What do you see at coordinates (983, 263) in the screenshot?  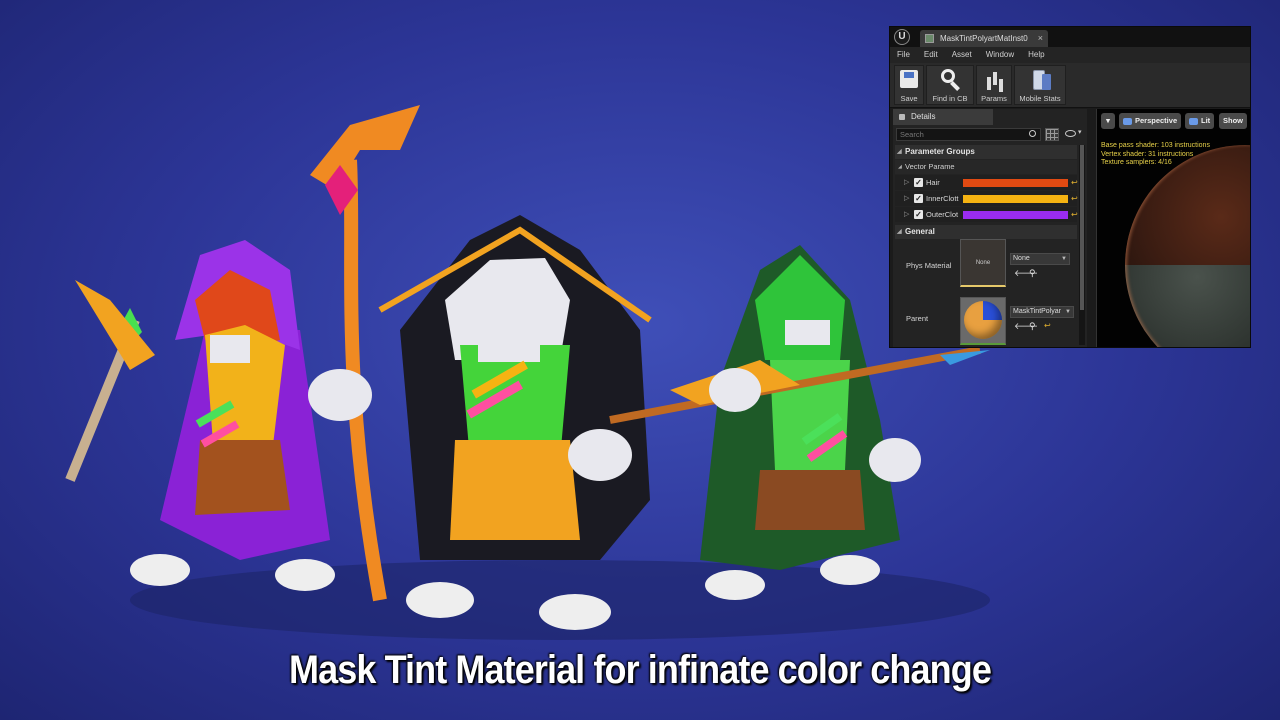 I see `phys-material-thumbnail: None` at bounding box center [983, 263].